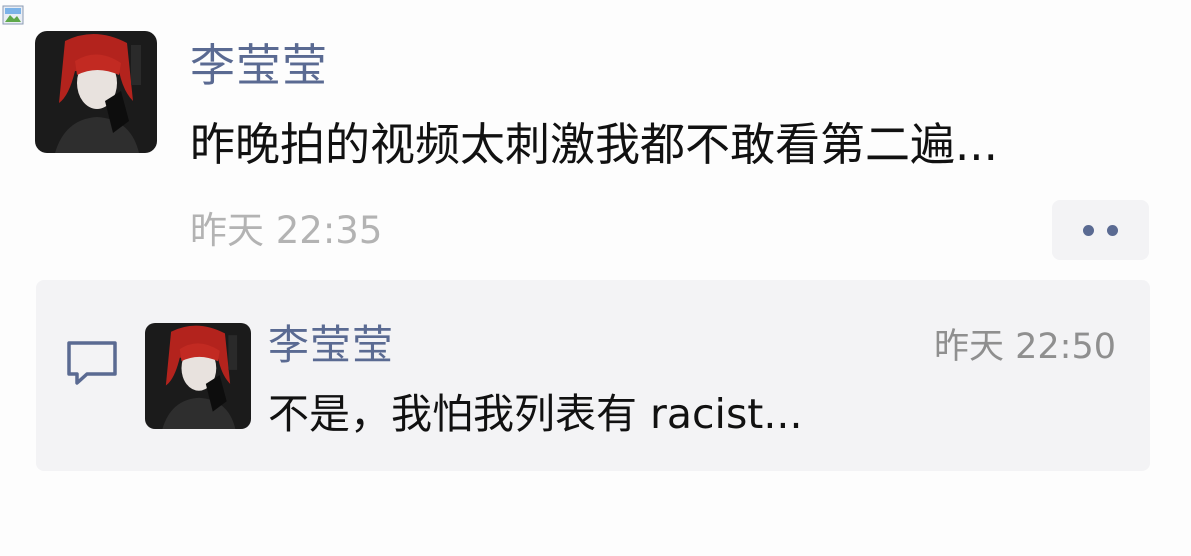  What do you see at coordinates (96, 92) in the screenshot?
I see `post-author-avatar` at bounding box center [96, 92].